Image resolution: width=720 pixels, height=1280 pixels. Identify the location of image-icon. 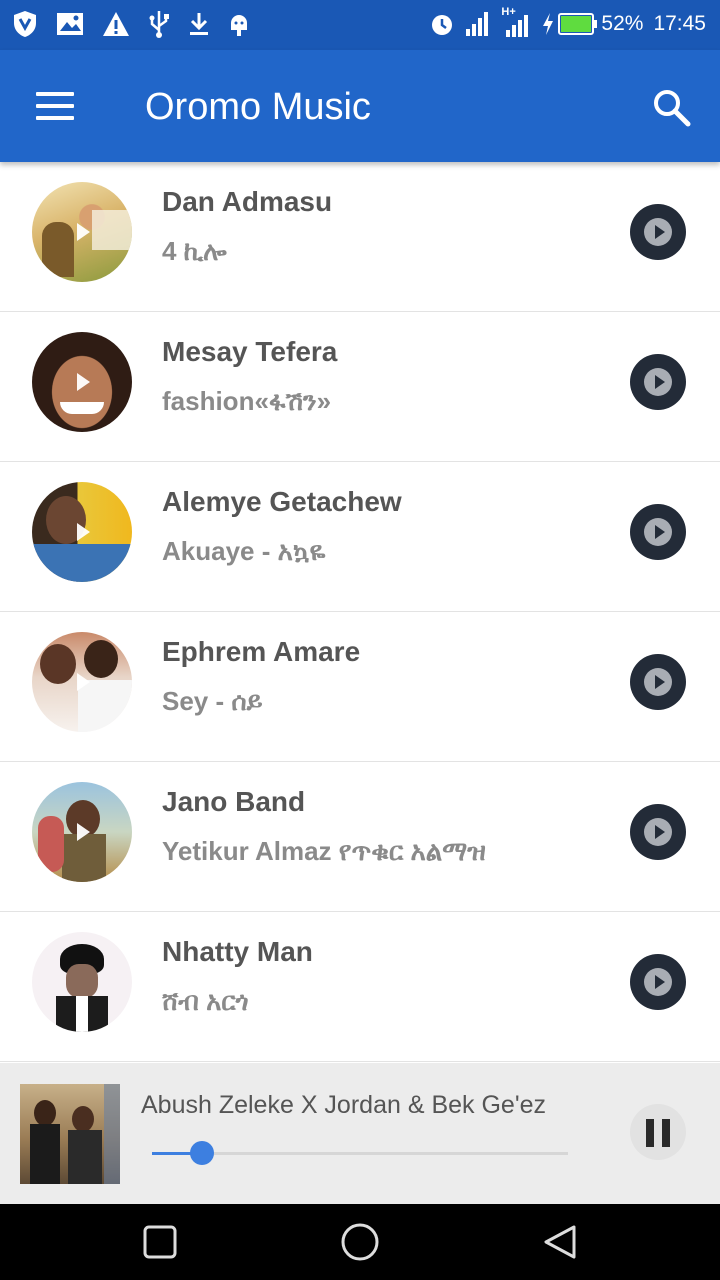
(70, 24).